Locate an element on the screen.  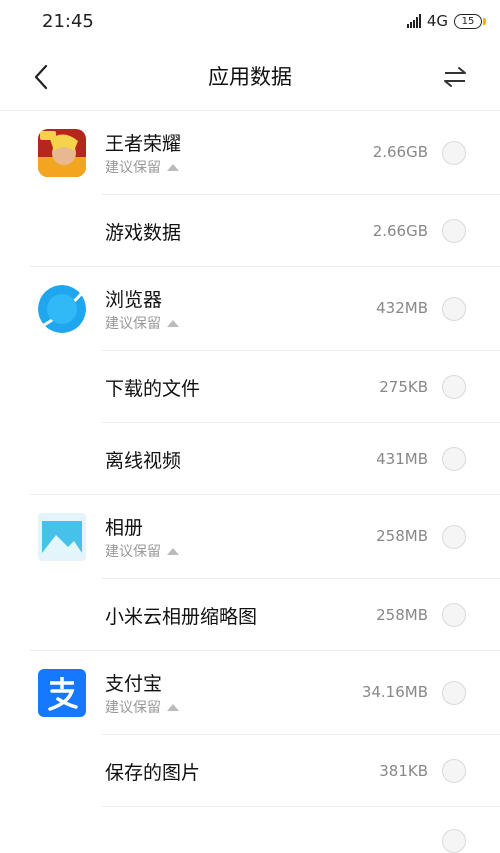
alipay-icon is located at coordinates (62, 693).